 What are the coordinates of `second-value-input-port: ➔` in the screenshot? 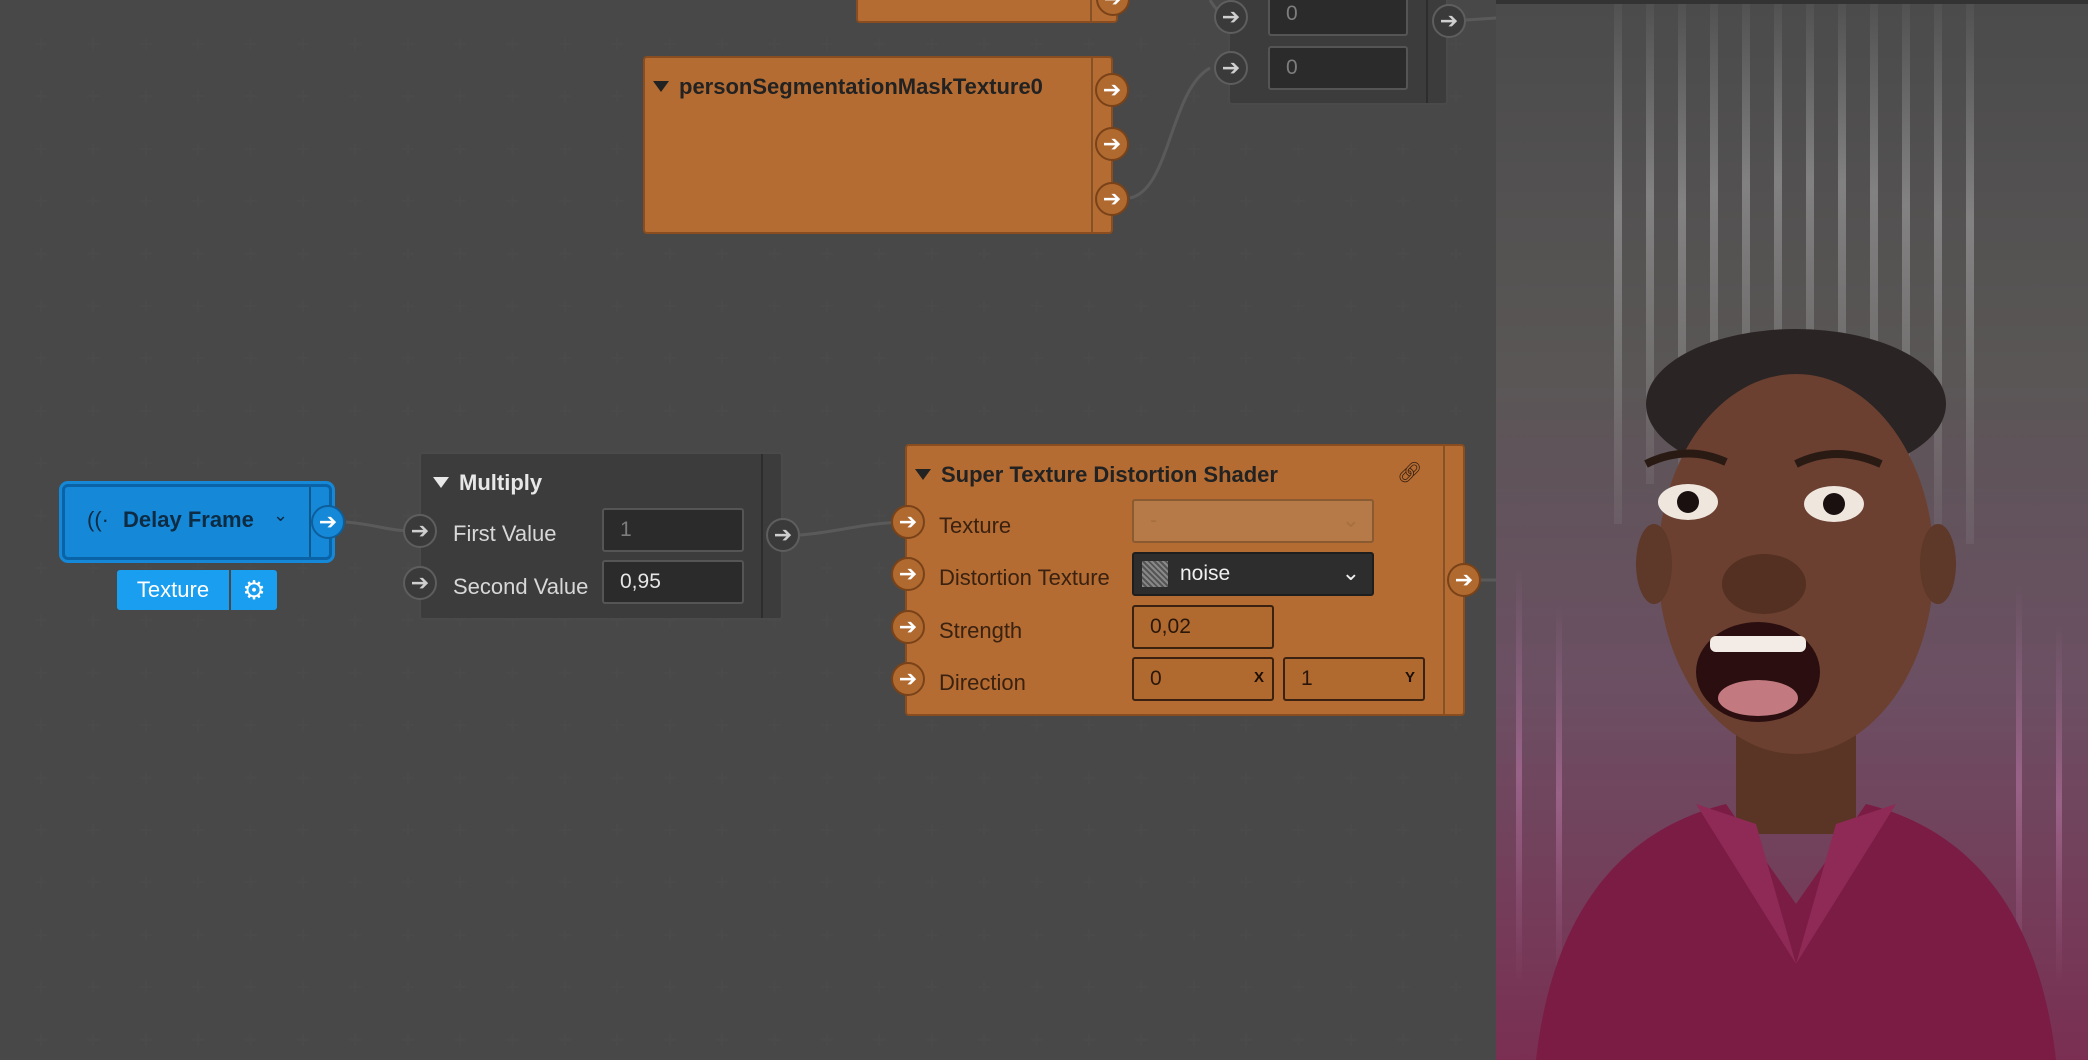 It's located at (420, 583).